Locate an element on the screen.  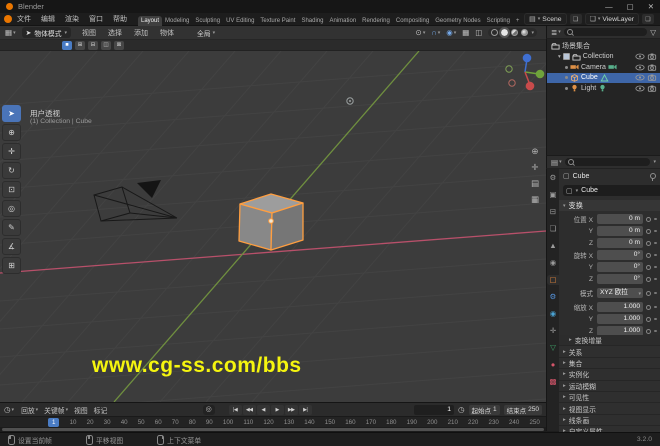
maximize-button: ▢ is located at coordinates (630, 6).